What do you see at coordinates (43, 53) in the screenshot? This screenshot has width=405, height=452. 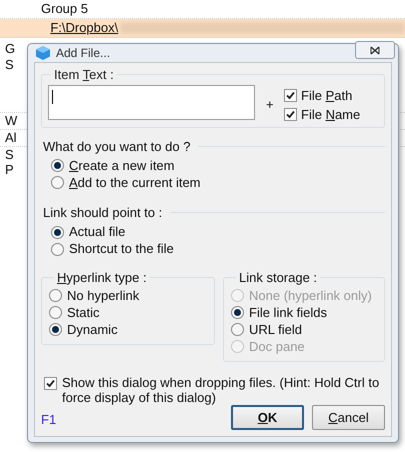 I see `cube-icon` at bounding box center [43, 53].